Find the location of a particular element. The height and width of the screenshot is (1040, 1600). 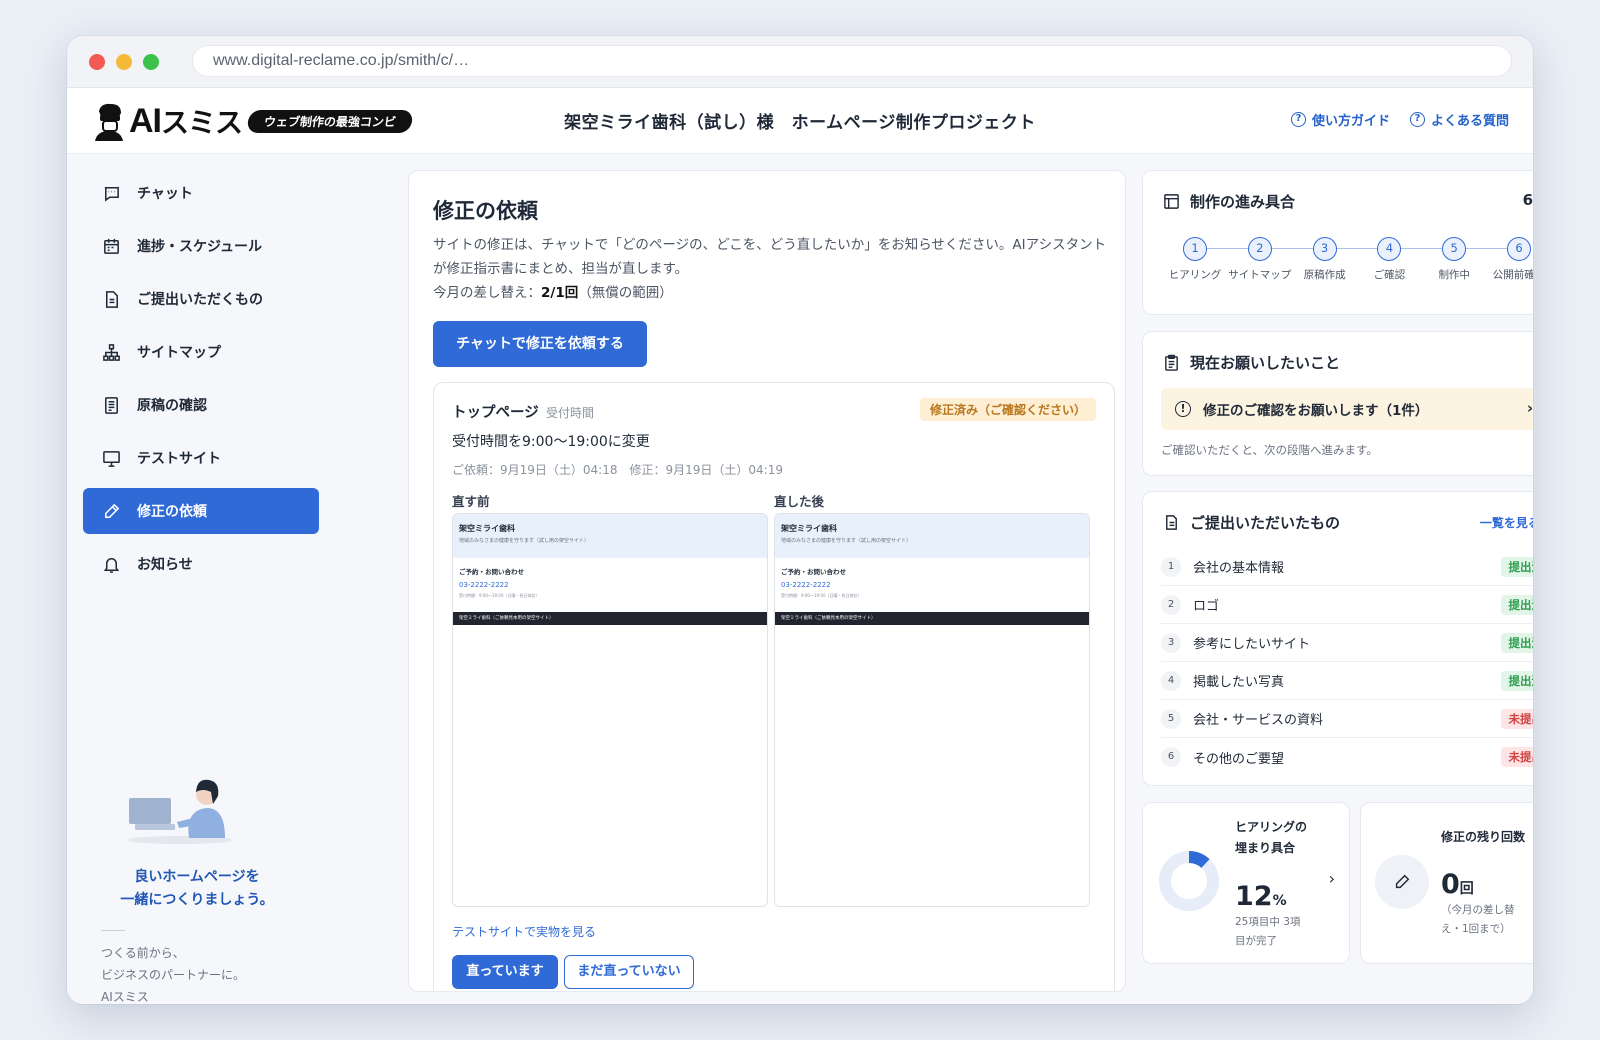

step-number: 2 is located at coordinates (1259, 249).